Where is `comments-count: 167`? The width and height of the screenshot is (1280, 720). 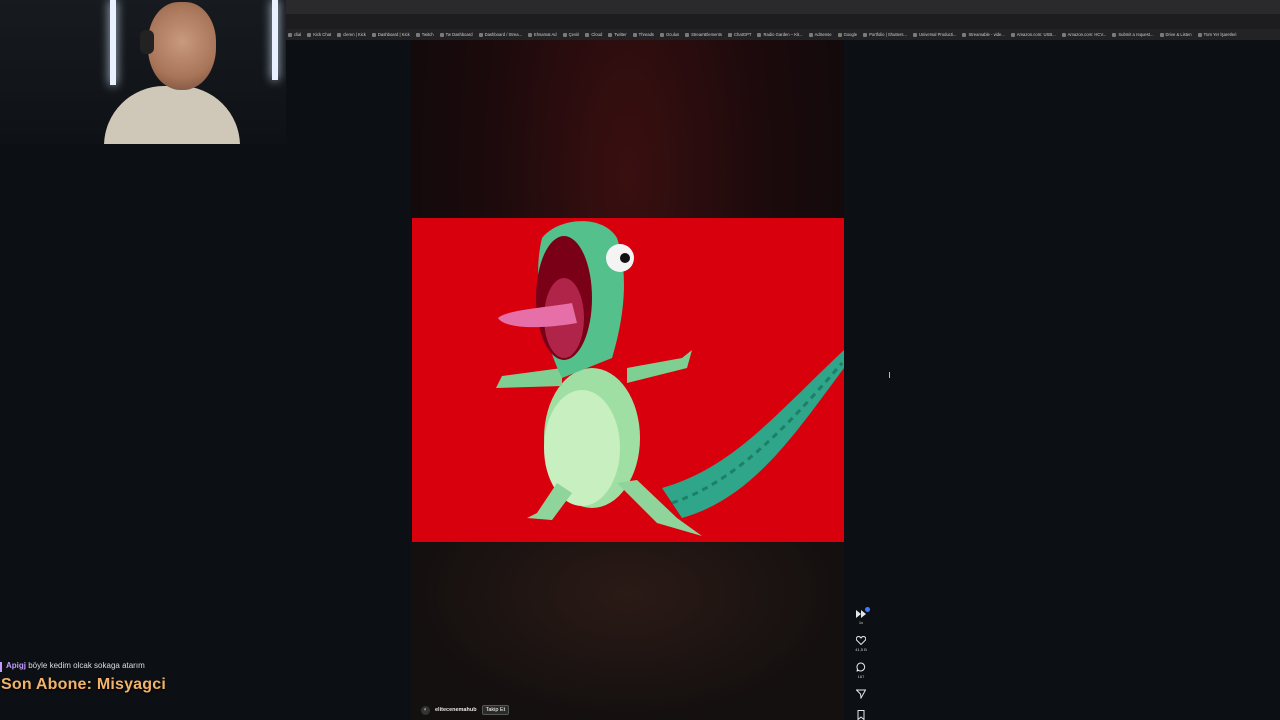 comments-count: 167 is located at coordinates (861, 676).